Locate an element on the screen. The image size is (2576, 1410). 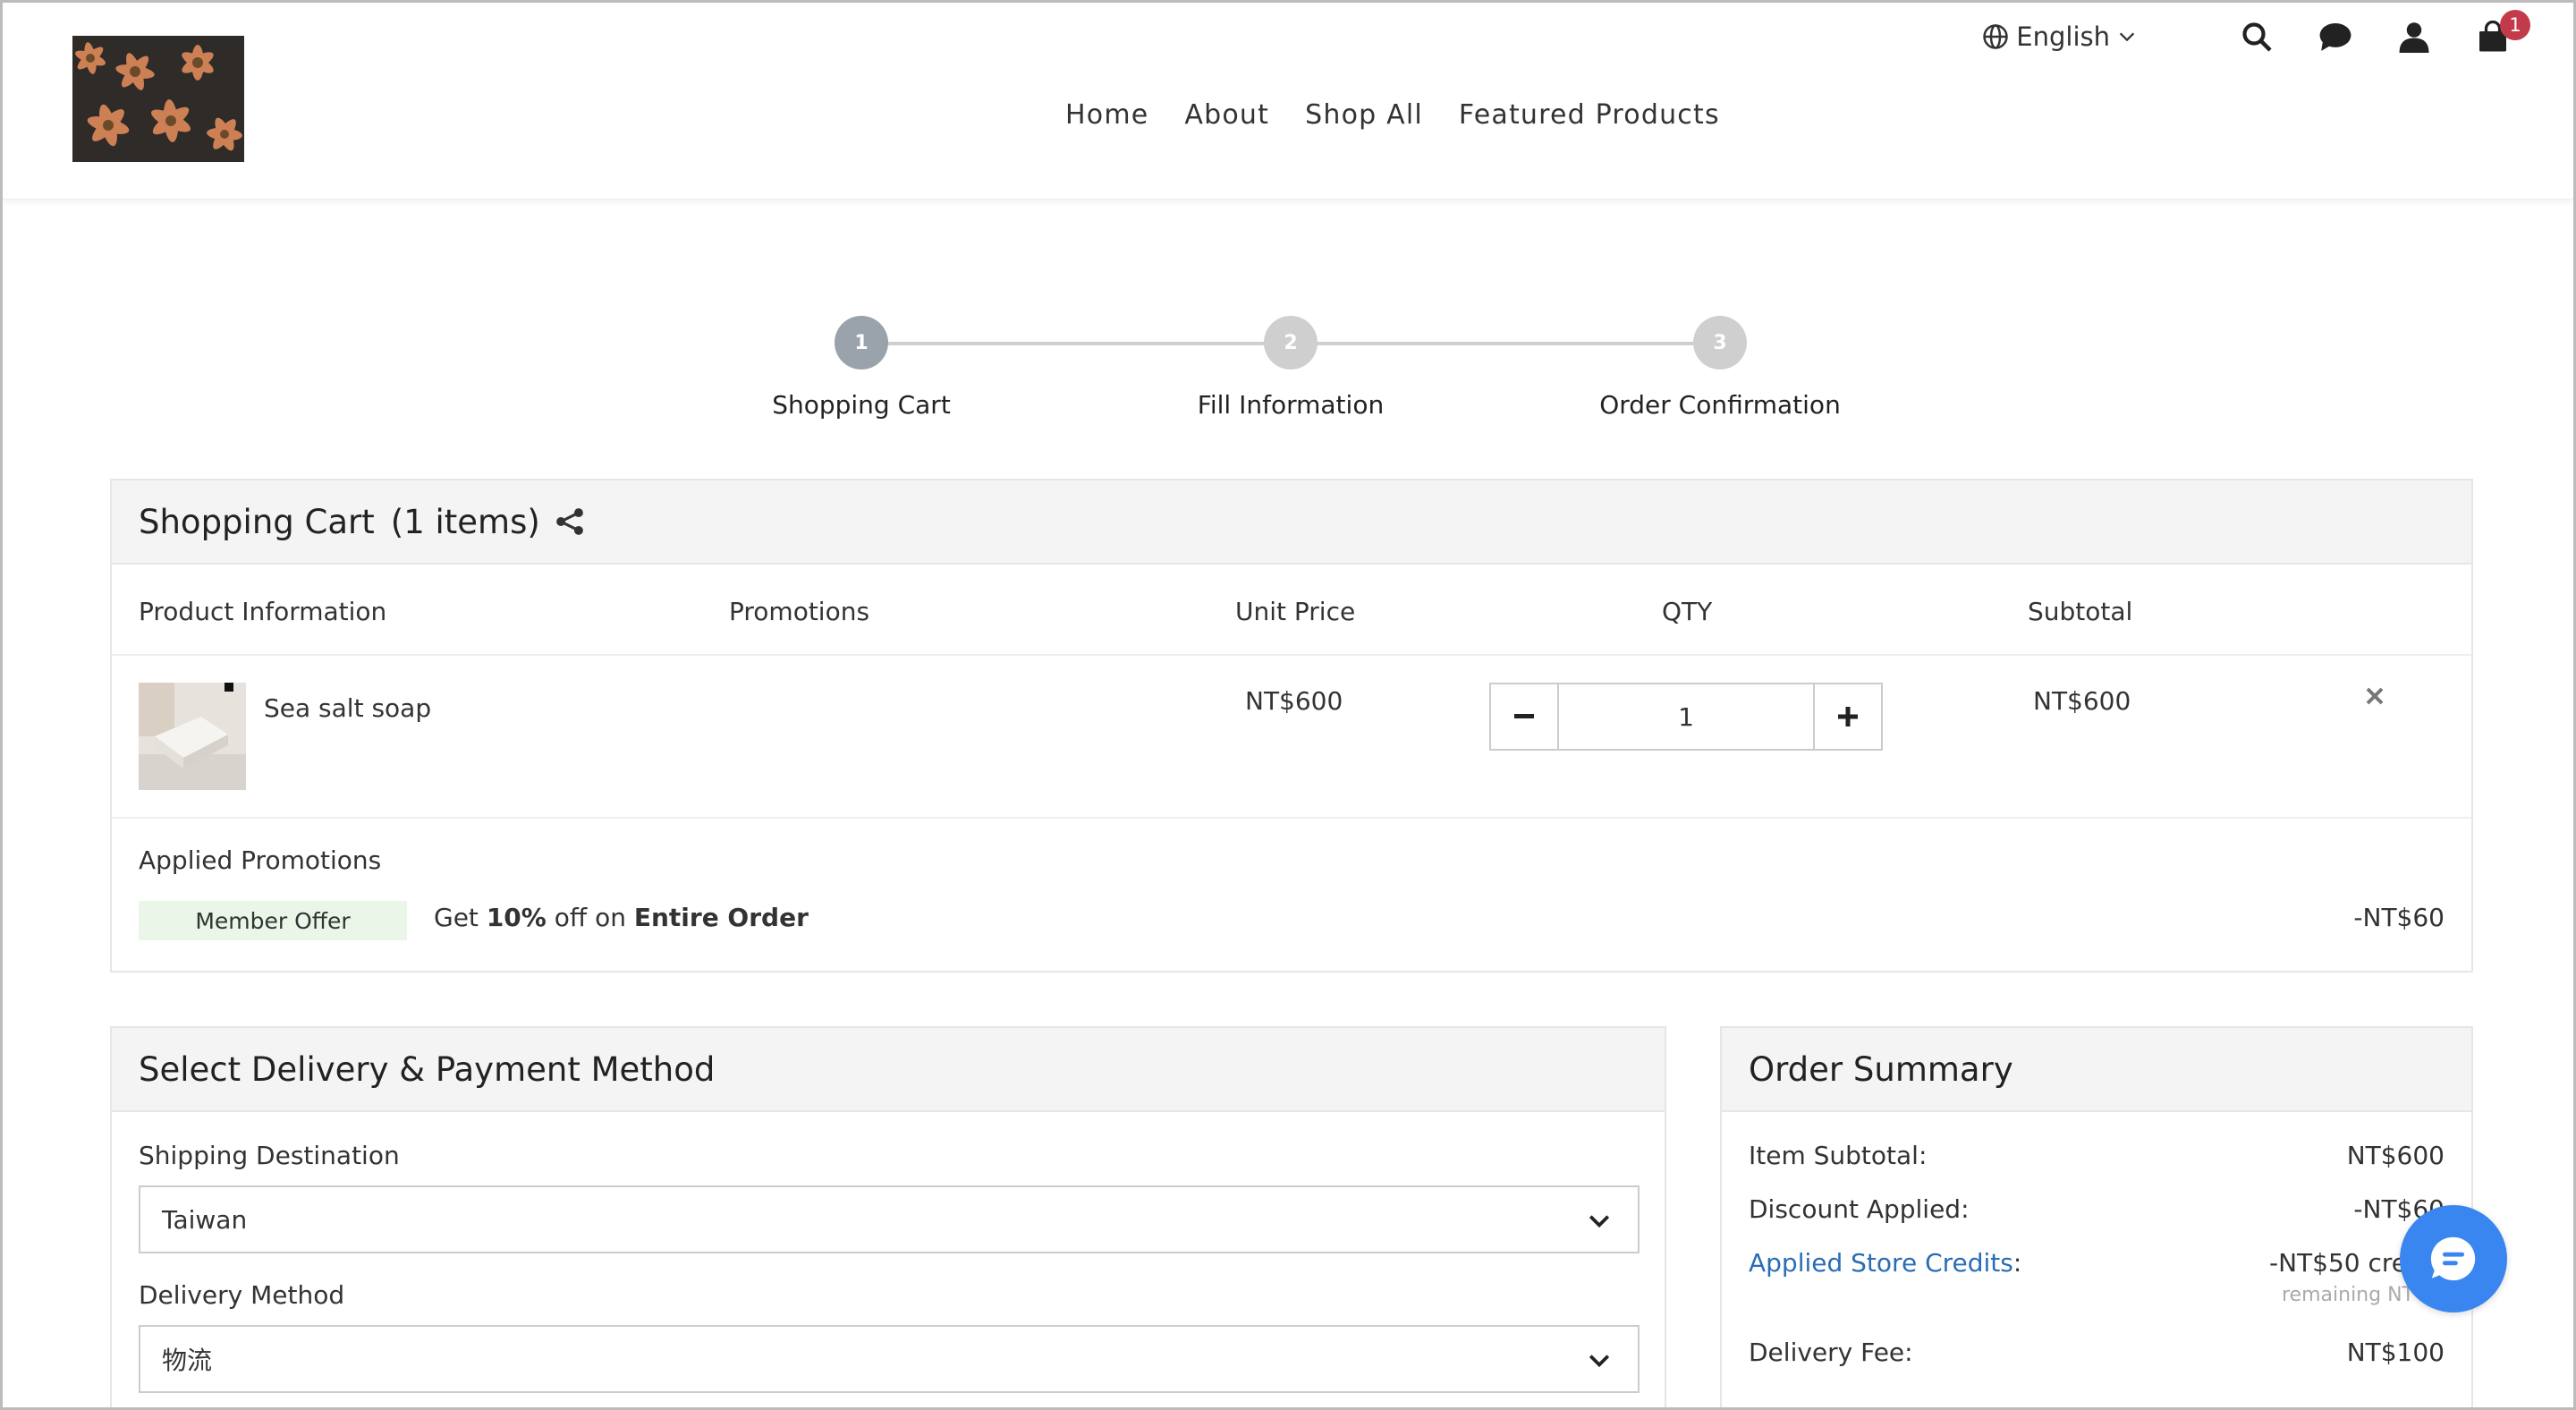
col-qty: QTY is located at coordinates (1687, 611).